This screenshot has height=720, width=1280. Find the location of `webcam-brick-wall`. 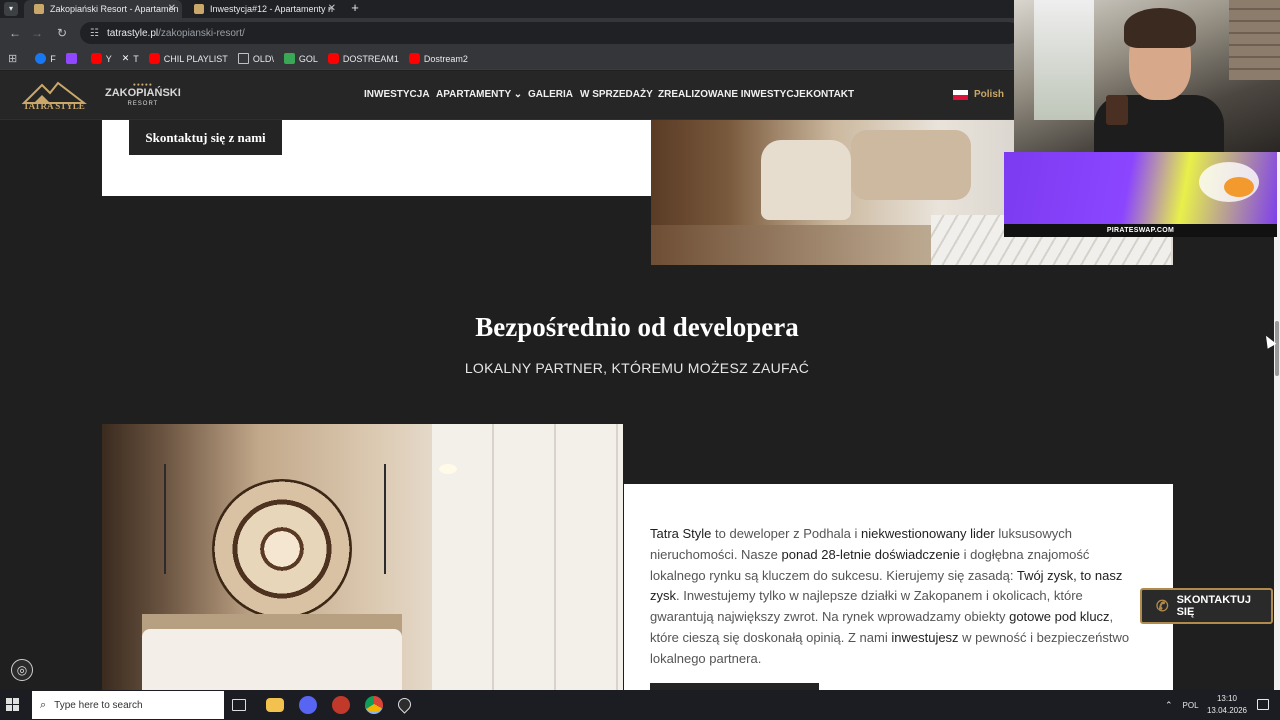

webcam-brick-wall is located at coordinates (1254, 40).